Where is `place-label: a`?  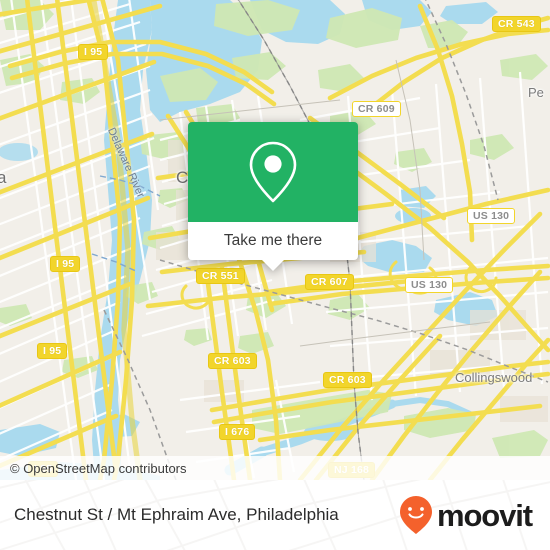 place-label: a is located at coordinates (3, 177).